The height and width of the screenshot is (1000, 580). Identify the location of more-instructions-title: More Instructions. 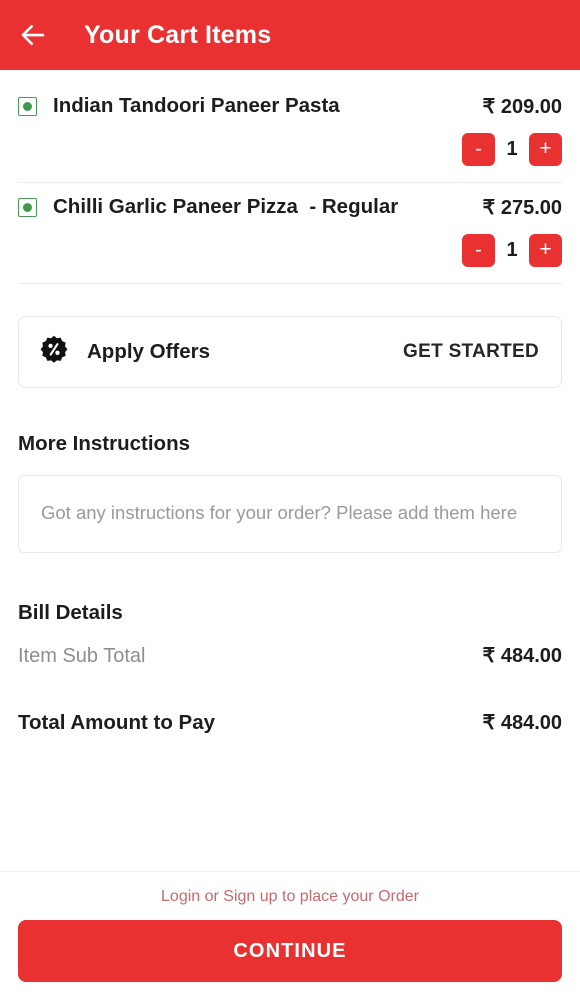
(104, 443).